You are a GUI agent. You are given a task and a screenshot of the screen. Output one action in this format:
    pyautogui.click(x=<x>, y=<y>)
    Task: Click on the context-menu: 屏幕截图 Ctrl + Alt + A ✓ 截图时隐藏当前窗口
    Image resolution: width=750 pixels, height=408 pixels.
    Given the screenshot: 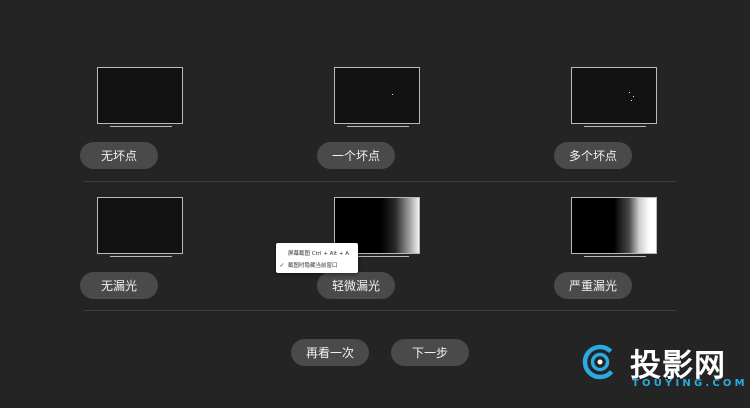 What is the action you would take?
    pyautogui.click(x=317, y=258)
    